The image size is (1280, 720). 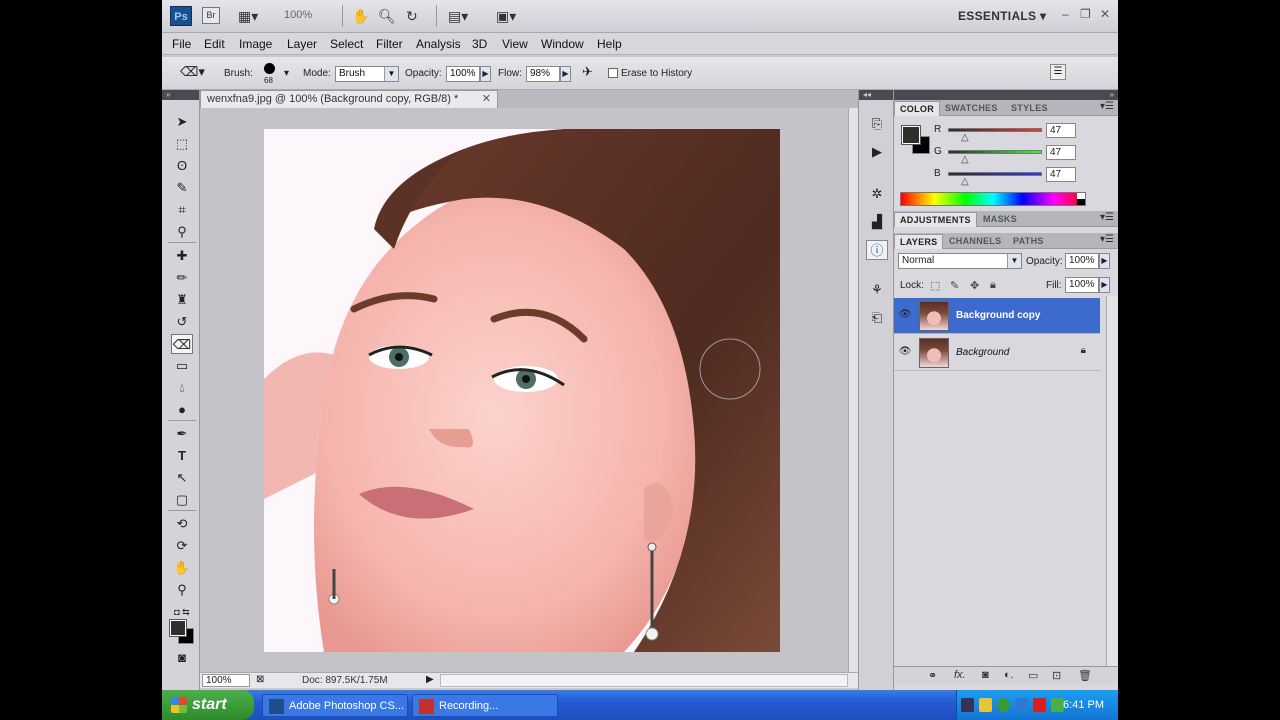 What do you see at coordinates (226, 680) in the screenshot?
I see `zoom-field: 100%` at bounding box center [226, 680].